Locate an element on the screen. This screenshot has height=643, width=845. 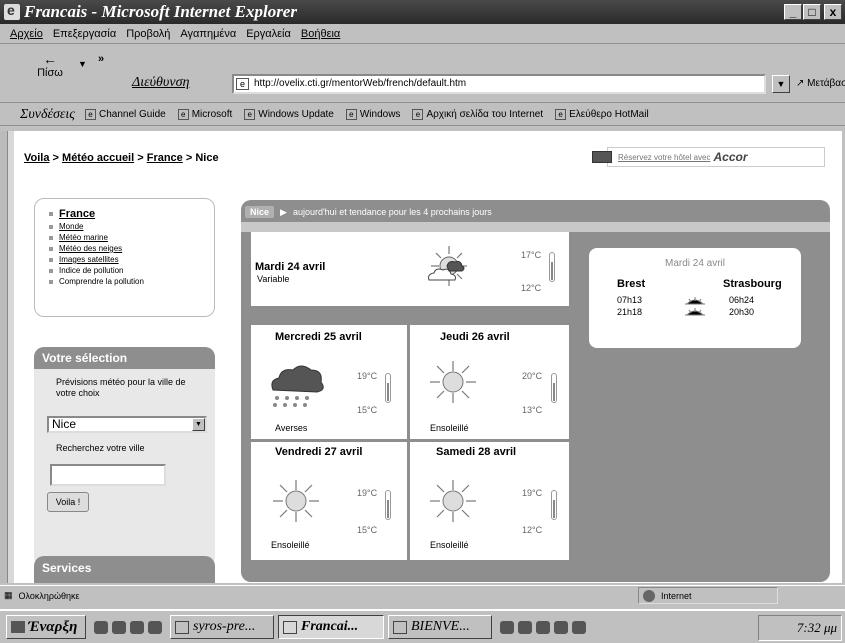
start-button: Έναρξη is located at coordinates (46, 627).